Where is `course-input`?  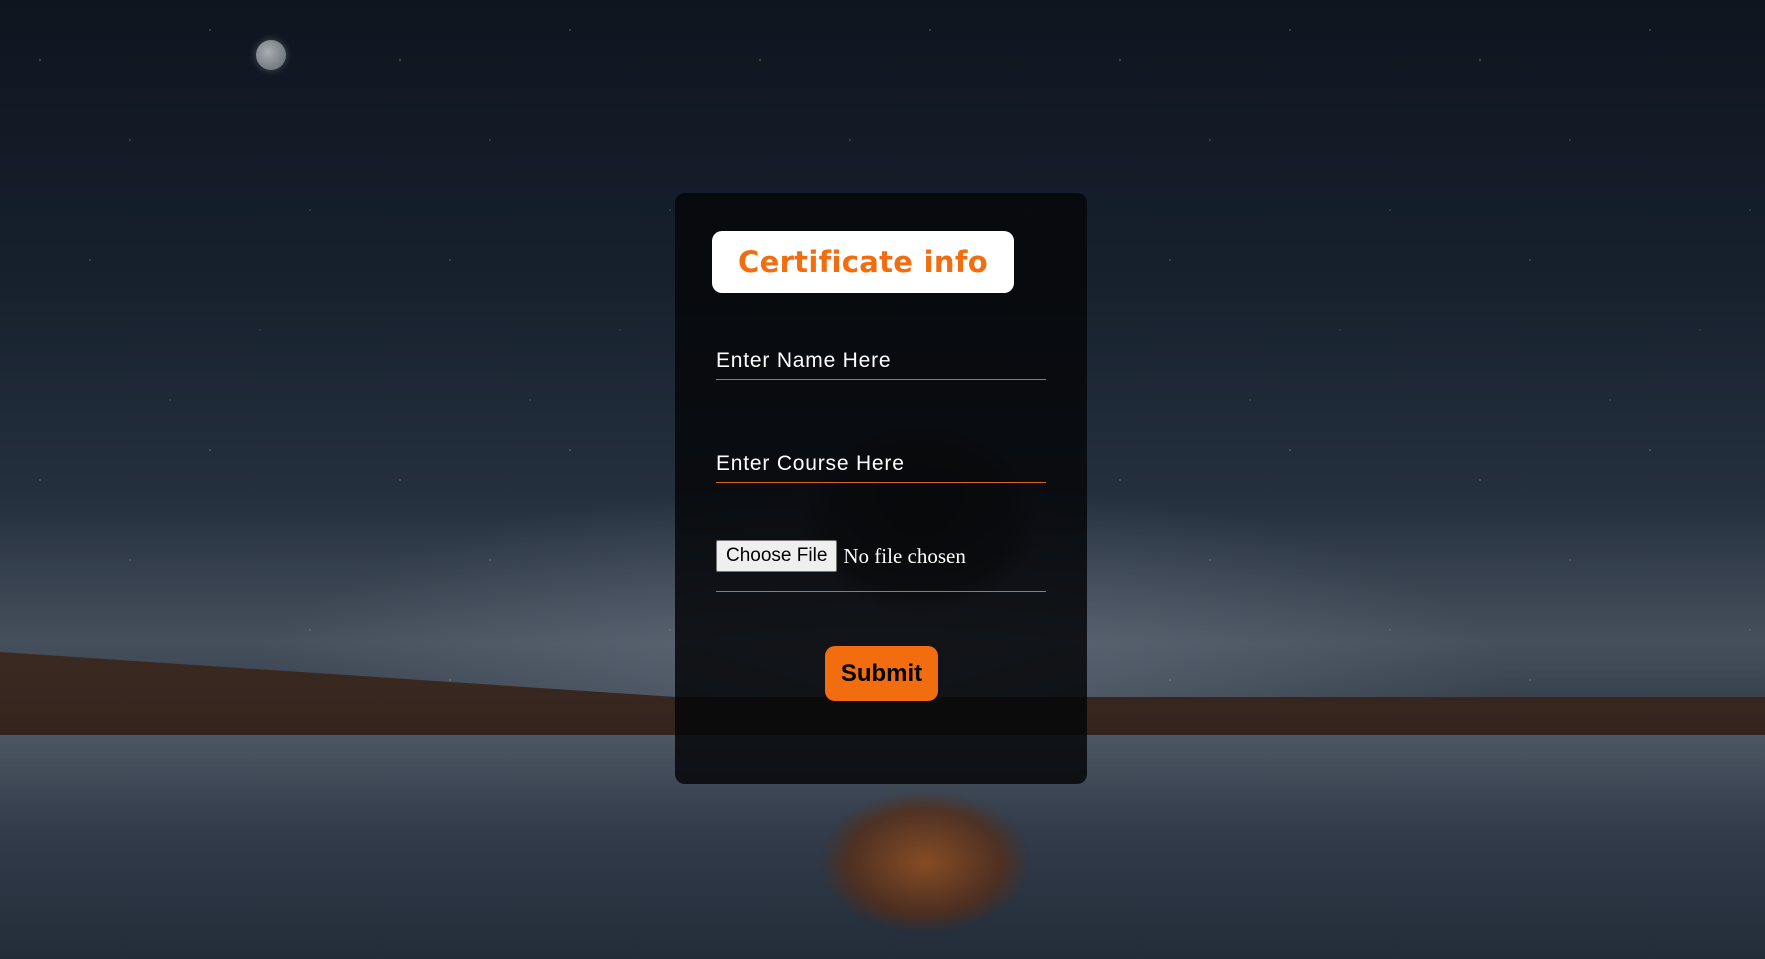
course-input is located at coordinates (881, 464).